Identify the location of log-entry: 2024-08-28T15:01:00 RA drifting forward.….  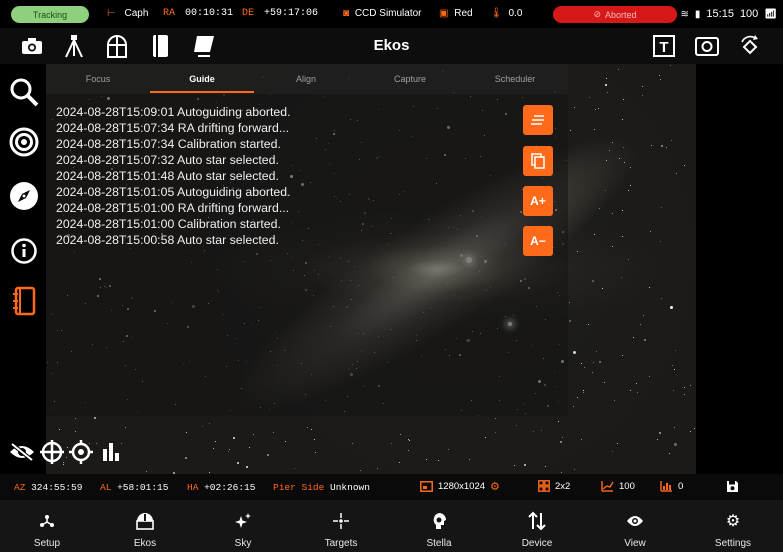
(173, 208).